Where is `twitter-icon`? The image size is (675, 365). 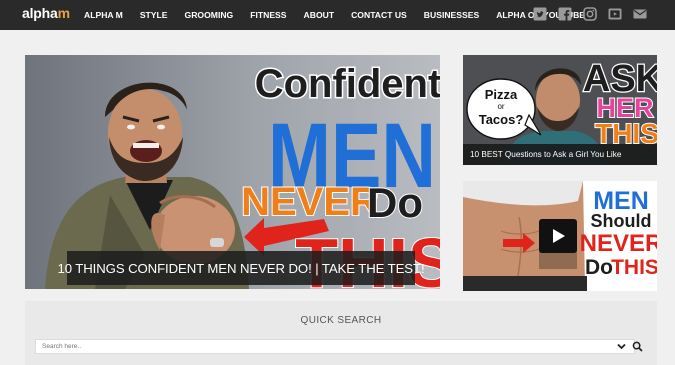
twitter-icon is located at coordinates (540, 14).